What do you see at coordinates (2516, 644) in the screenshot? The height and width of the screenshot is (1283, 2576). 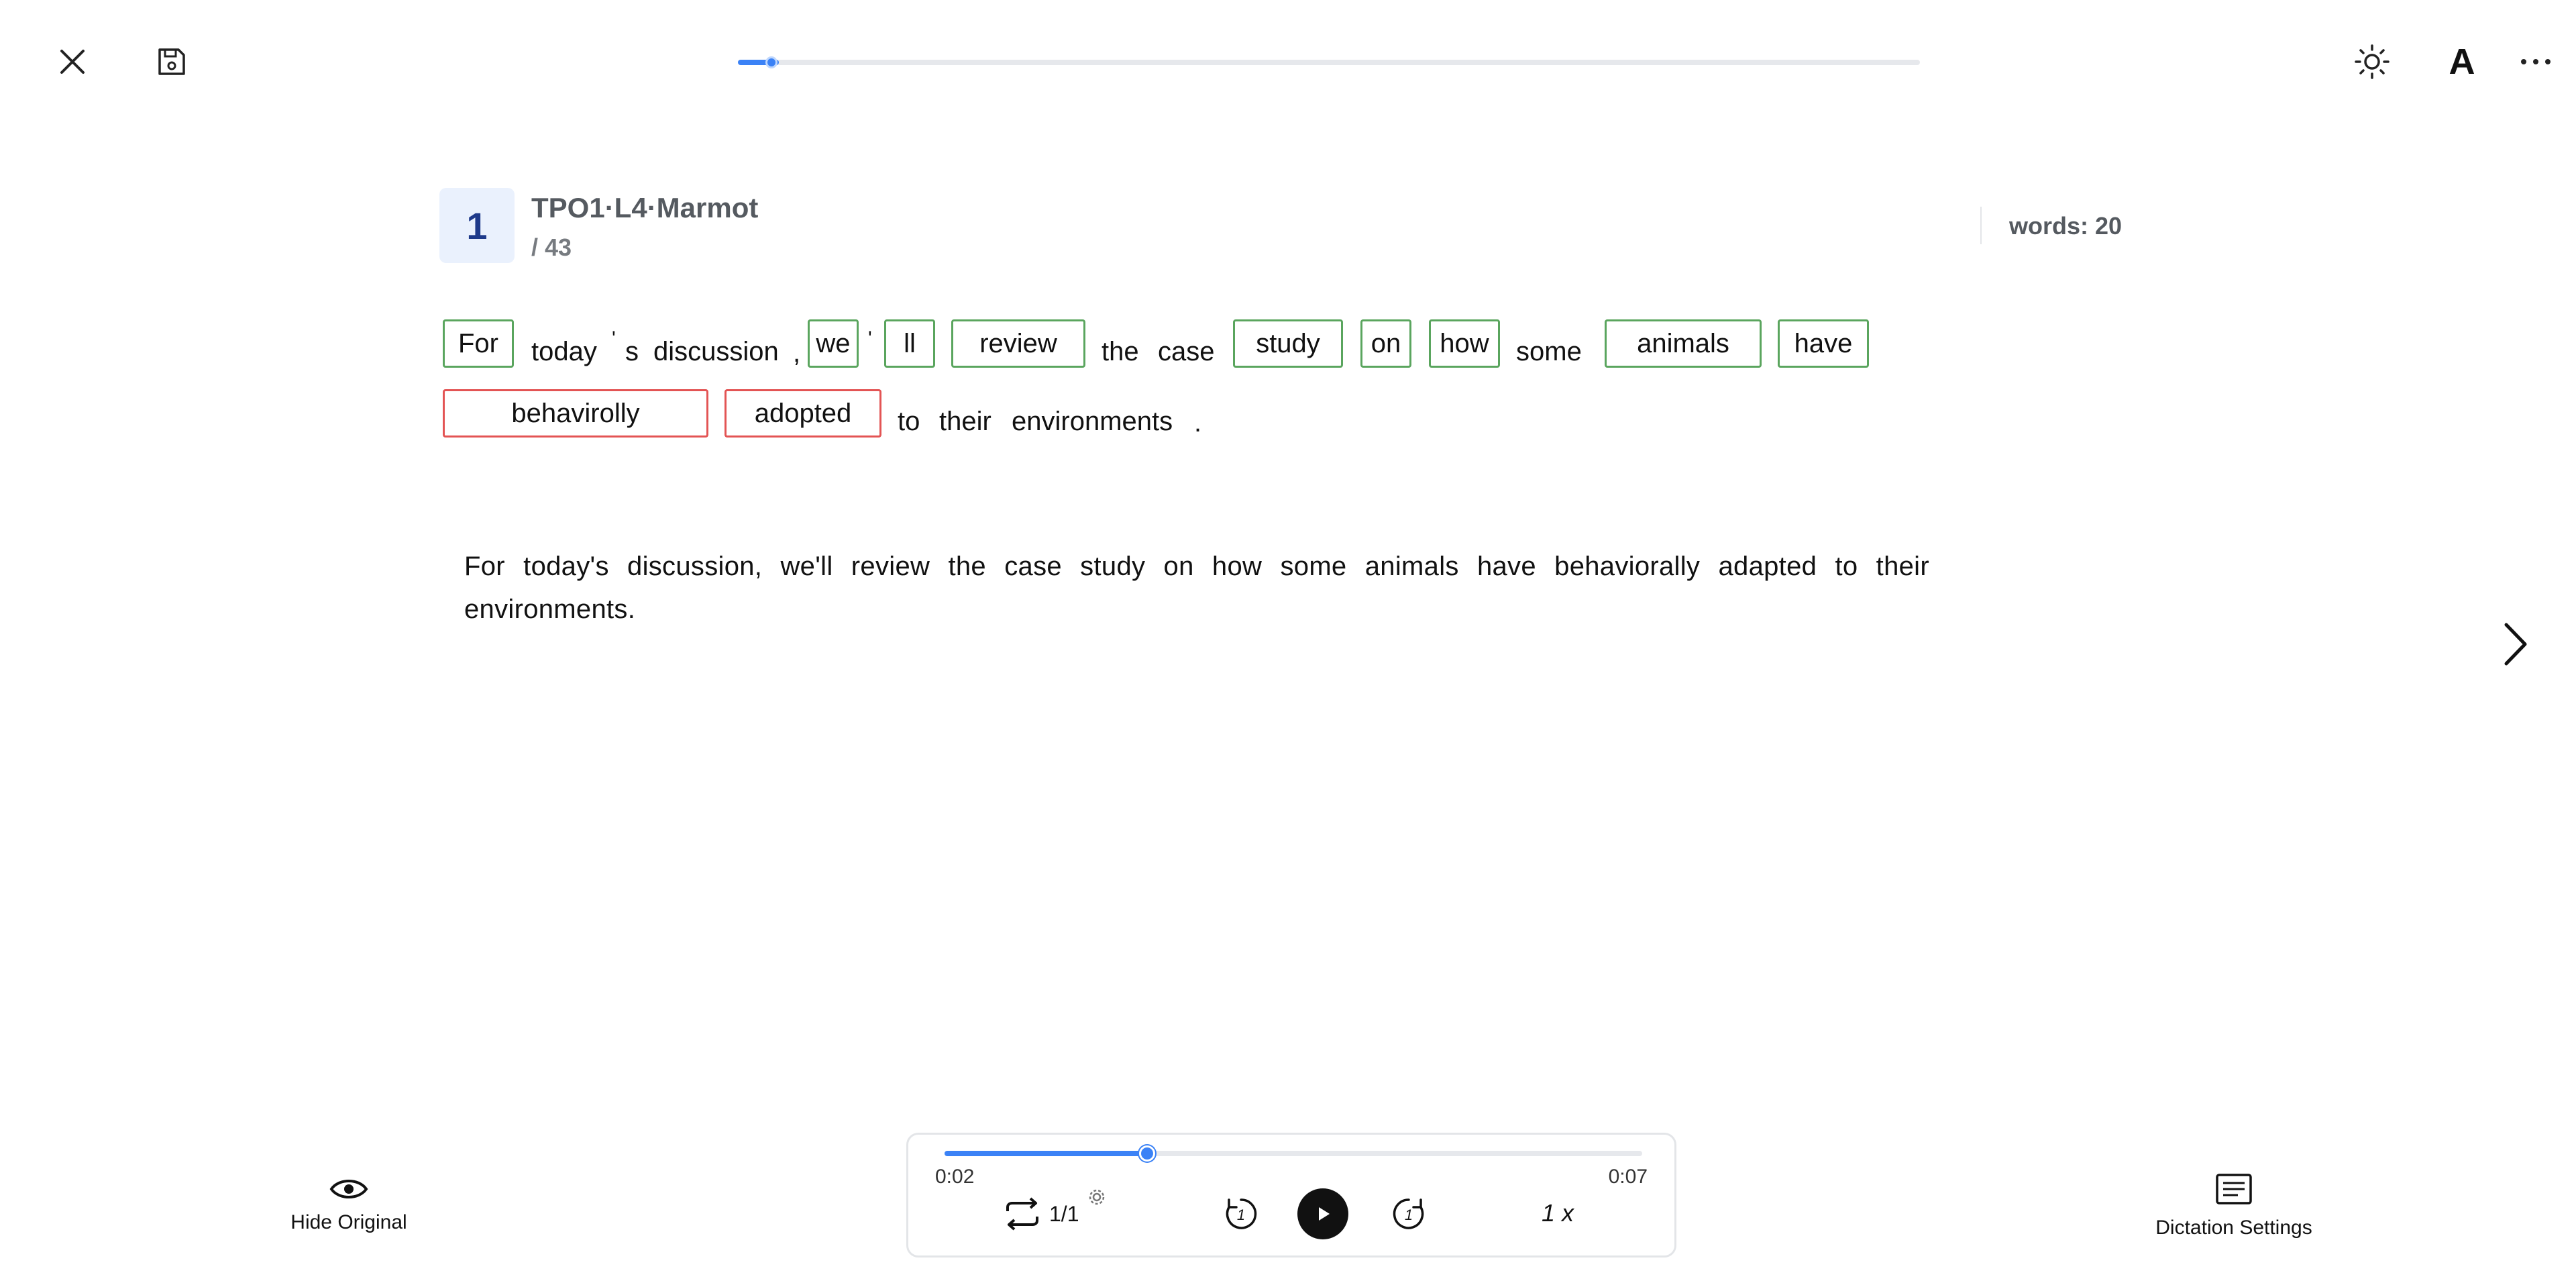 I see `next-sentence-icon` at bounding box center [2516, 644].